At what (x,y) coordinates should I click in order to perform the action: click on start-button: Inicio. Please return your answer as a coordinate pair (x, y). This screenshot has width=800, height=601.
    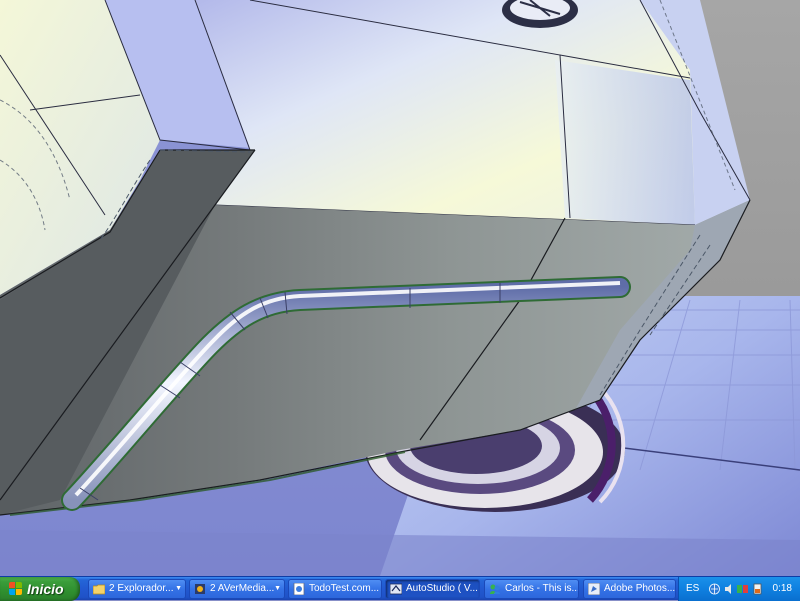
    Looking at the image, I should click on (40, 589).